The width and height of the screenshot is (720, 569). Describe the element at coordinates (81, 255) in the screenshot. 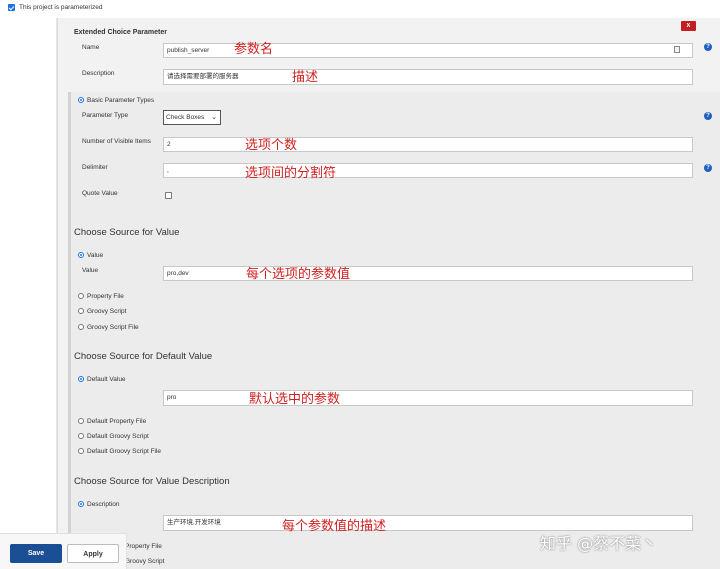

I see `value-radio` at that location.